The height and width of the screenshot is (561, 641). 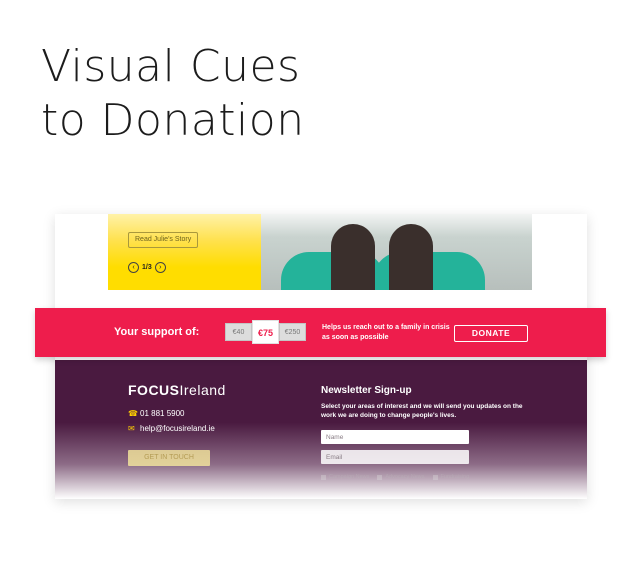 What do you see at coordinates (162, 413) in the screenshot?
I see `phone-number: 01 881 5900` at bounding box center [162, 413].